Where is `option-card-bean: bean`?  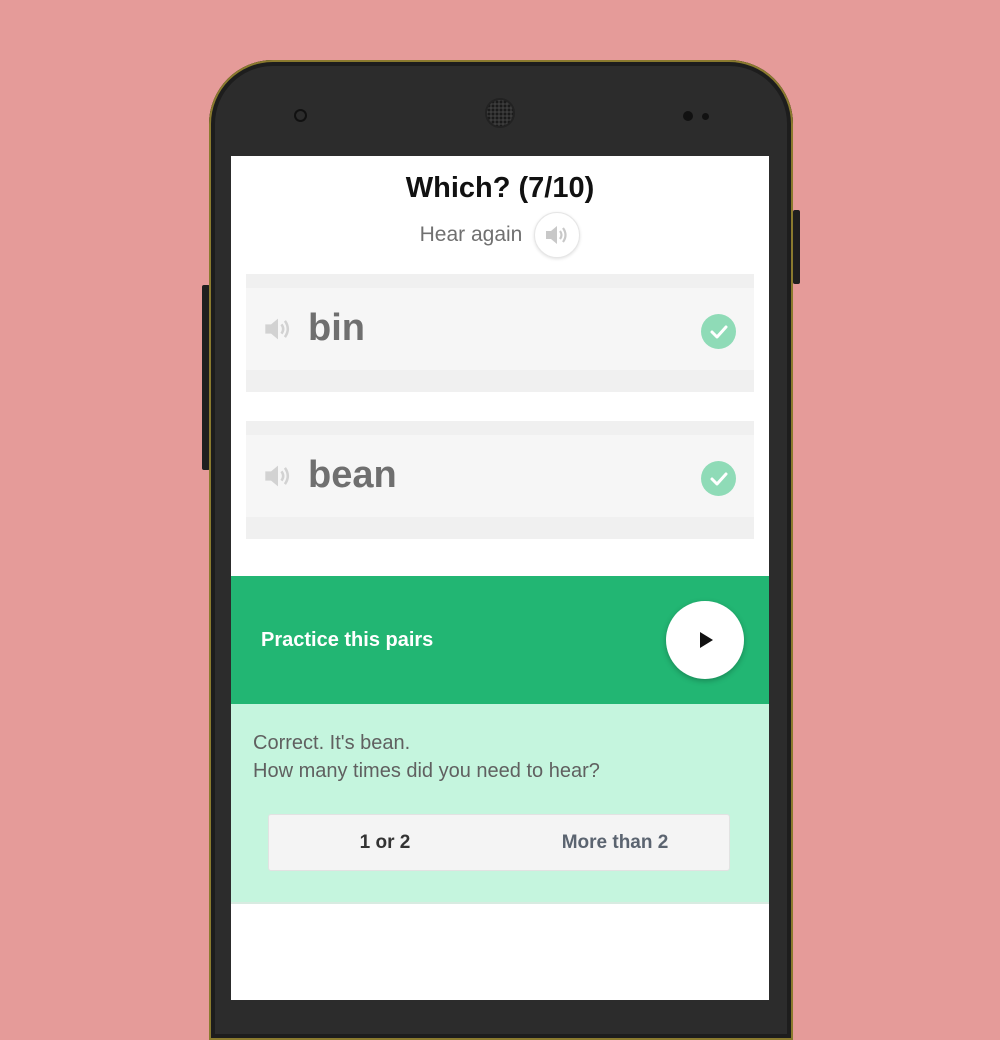
option-card-bean: bean is located at coordinates (500, 480).